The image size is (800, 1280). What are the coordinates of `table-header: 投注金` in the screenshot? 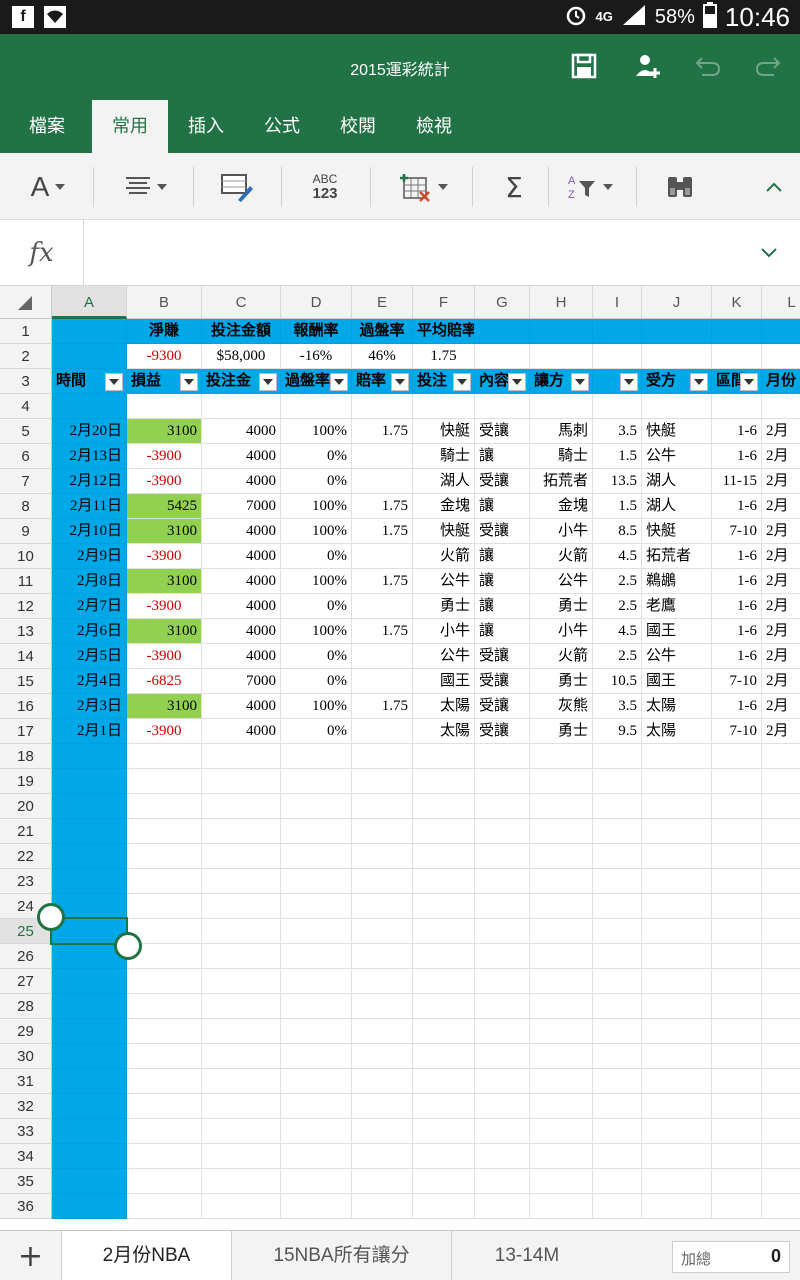 It's located at (241, 381).